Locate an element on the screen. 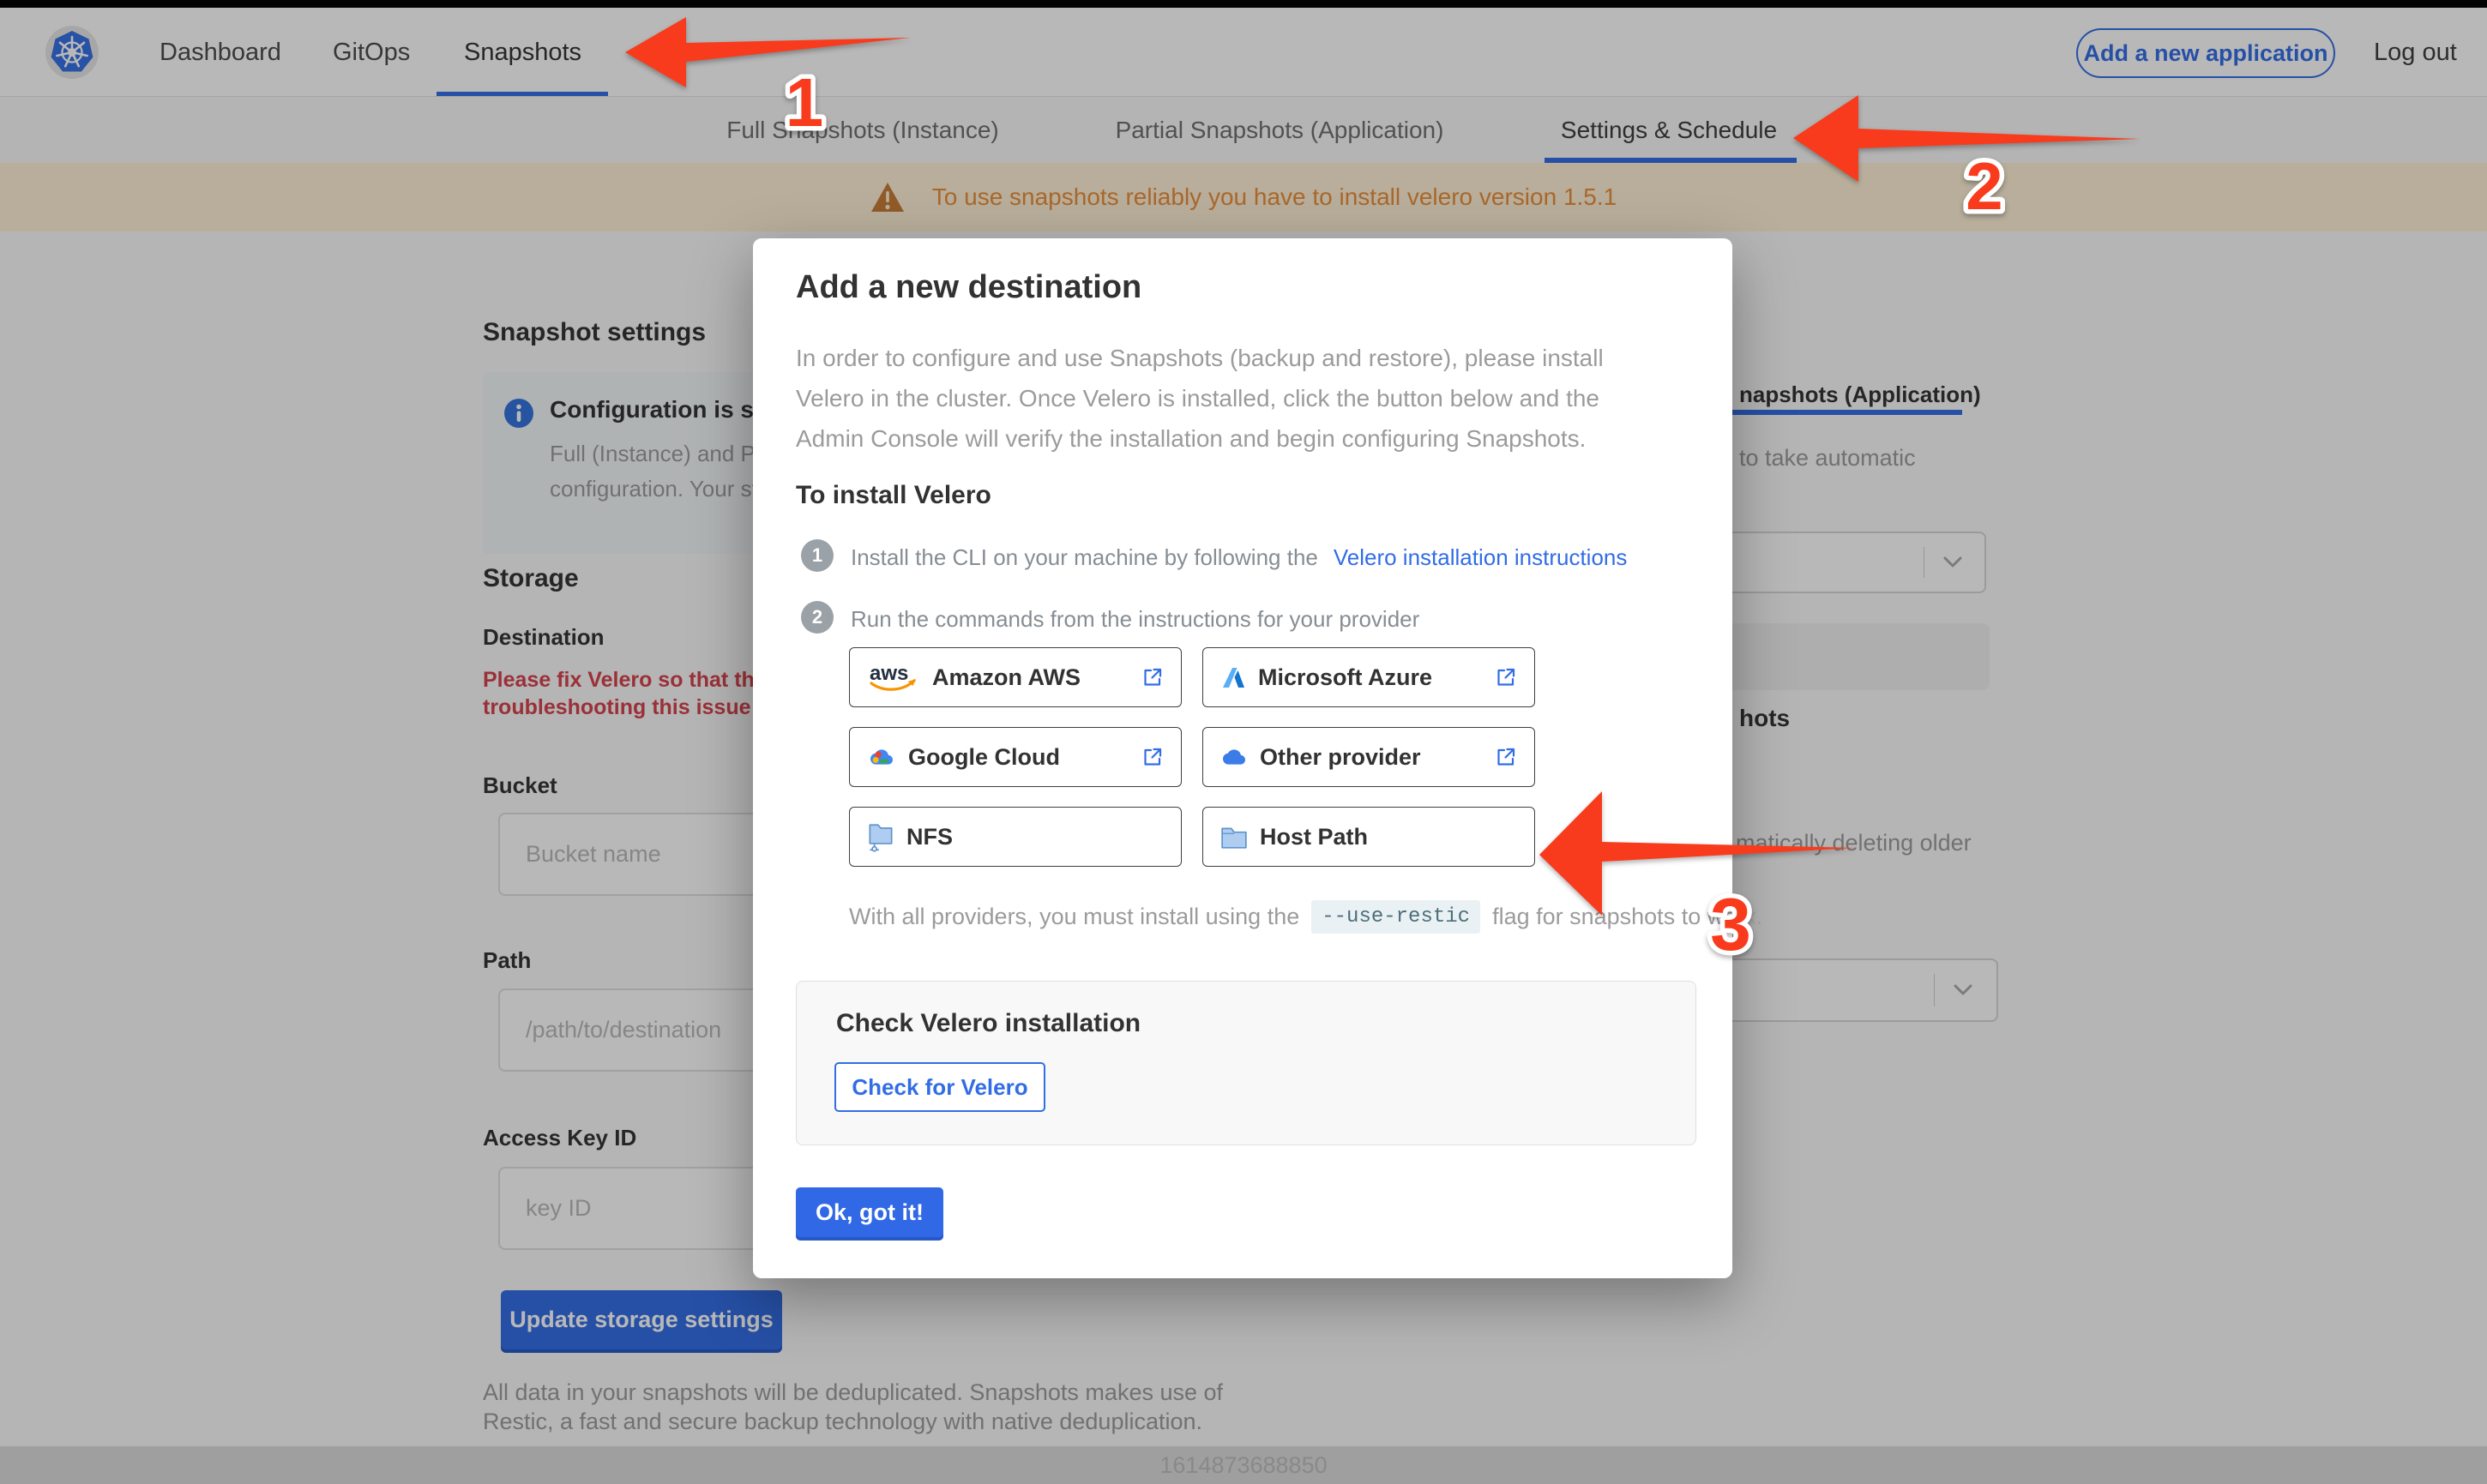 The width and height of the screenshot is (2487, 1484). provider-microsoft-azure-button: Microsoft Azure is located at coordinates (1368, 677).